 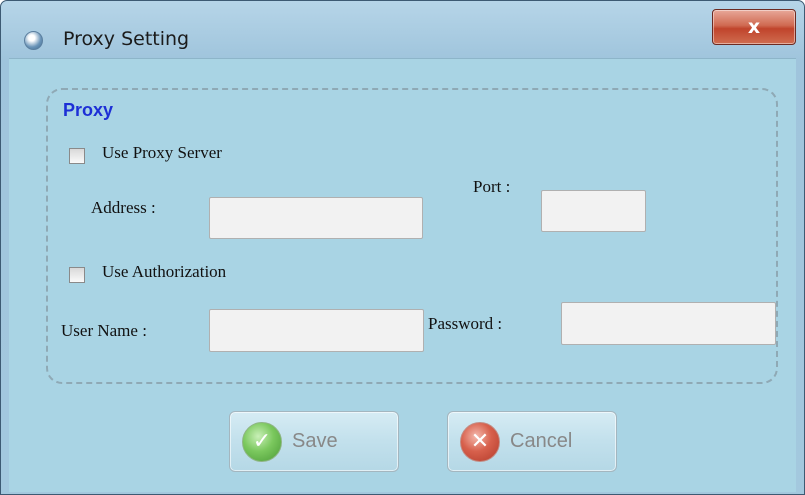 What do you see at coordinates (162, 153) in the screenshot?
I see `use-proxy-label: Use Proxy Server` at bounding box center [162, 153].